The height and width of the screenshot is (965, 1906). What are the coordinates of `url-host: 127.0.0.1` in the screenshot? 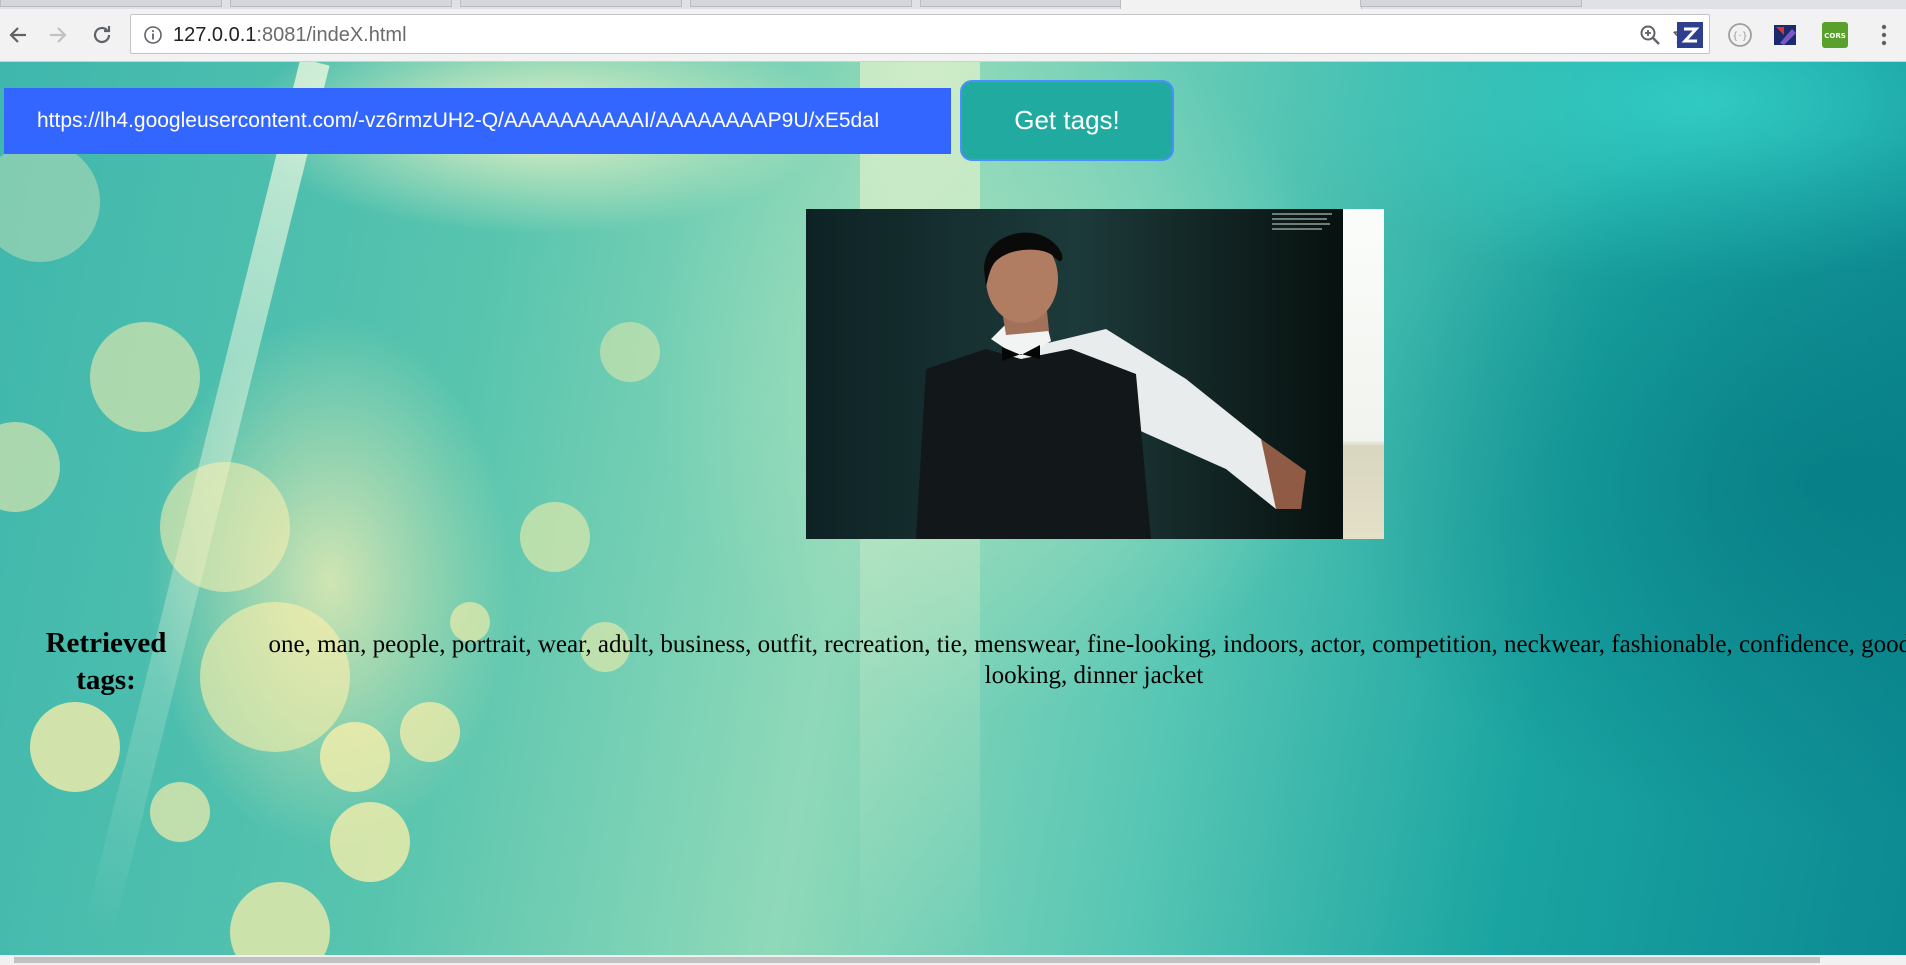 It's located at (215, 35).